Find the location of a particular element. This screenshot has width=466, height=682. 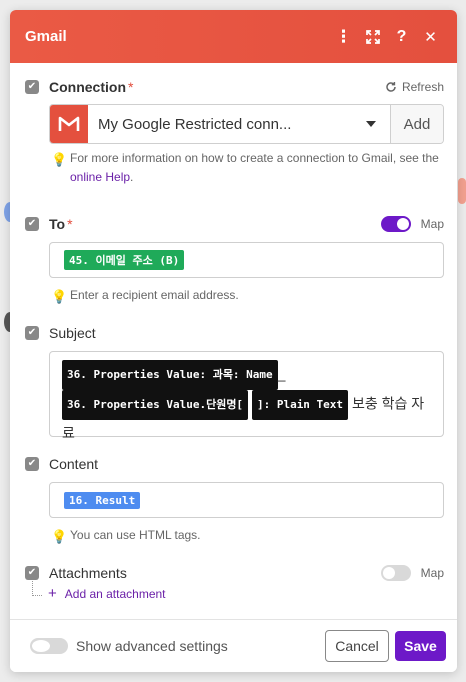

add-attachment-label: Add an attachment is located at coordinates (115, 593).